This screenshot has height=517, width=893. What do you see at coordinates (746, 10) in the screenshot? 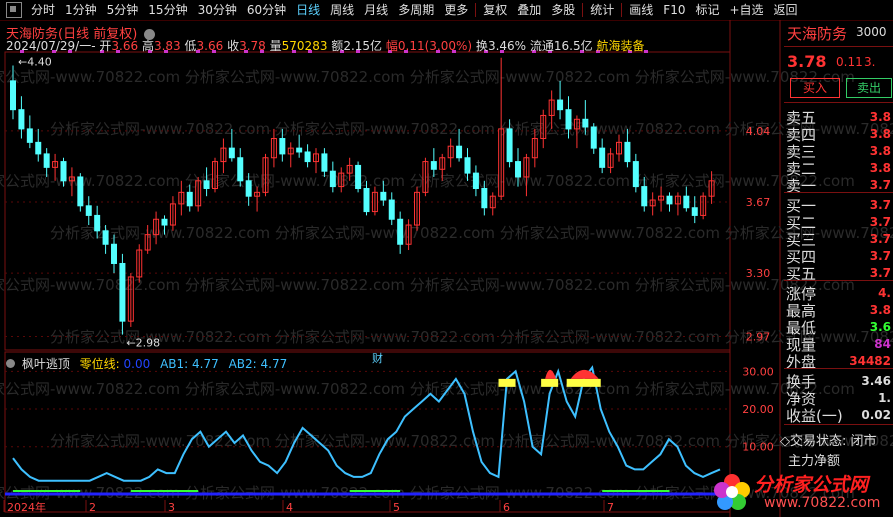
I see `toolbar-item-18: +自选` at bounding box center [746, 10].